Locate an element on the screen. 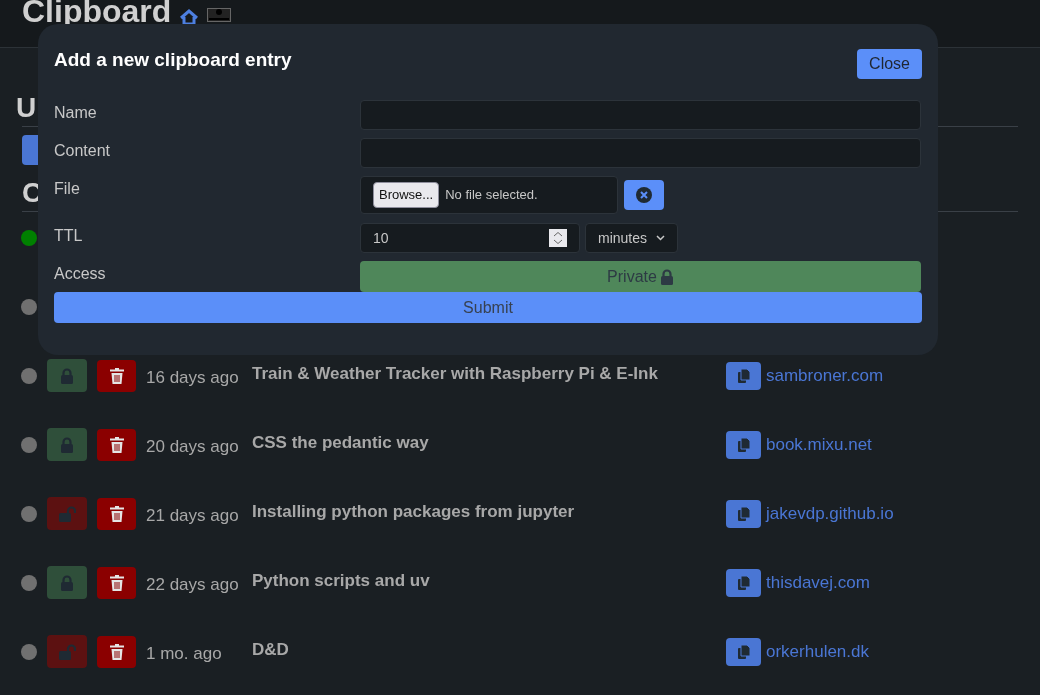 This screenshot has height=695, width=1040. dialog-title: Add a new clipboard entry is located at coordinates (173, 60).